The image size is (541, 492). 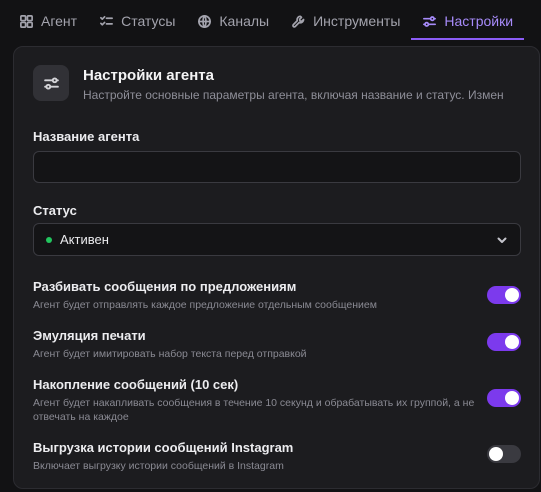 I want to click on message-accumulation-toggle, so click(x=504, y=398).